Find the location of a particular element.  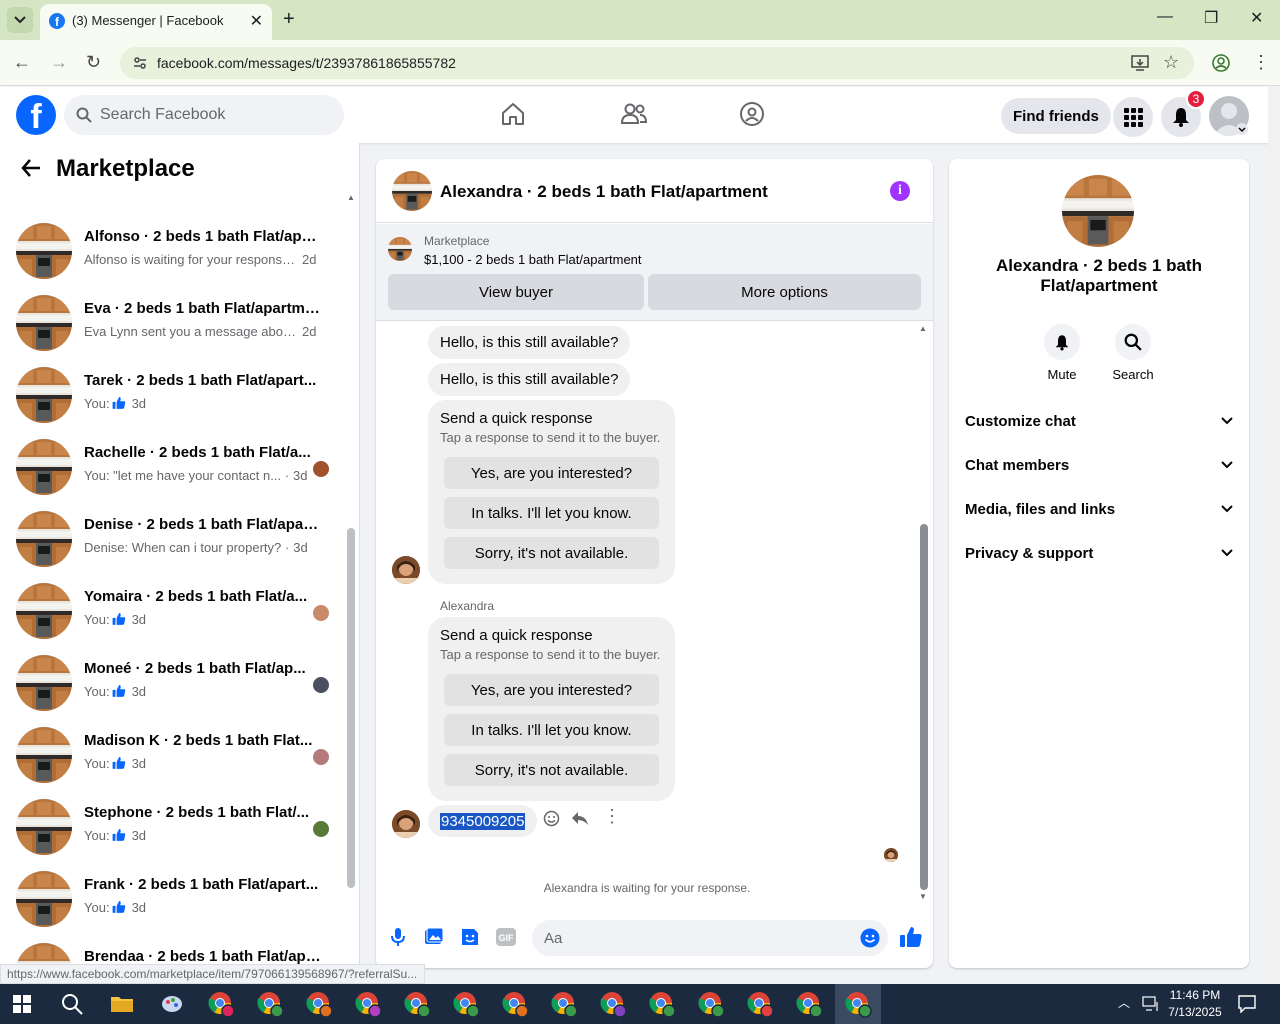

tray-expand-icon: ︿ is located at coordinates (1124, 1002).